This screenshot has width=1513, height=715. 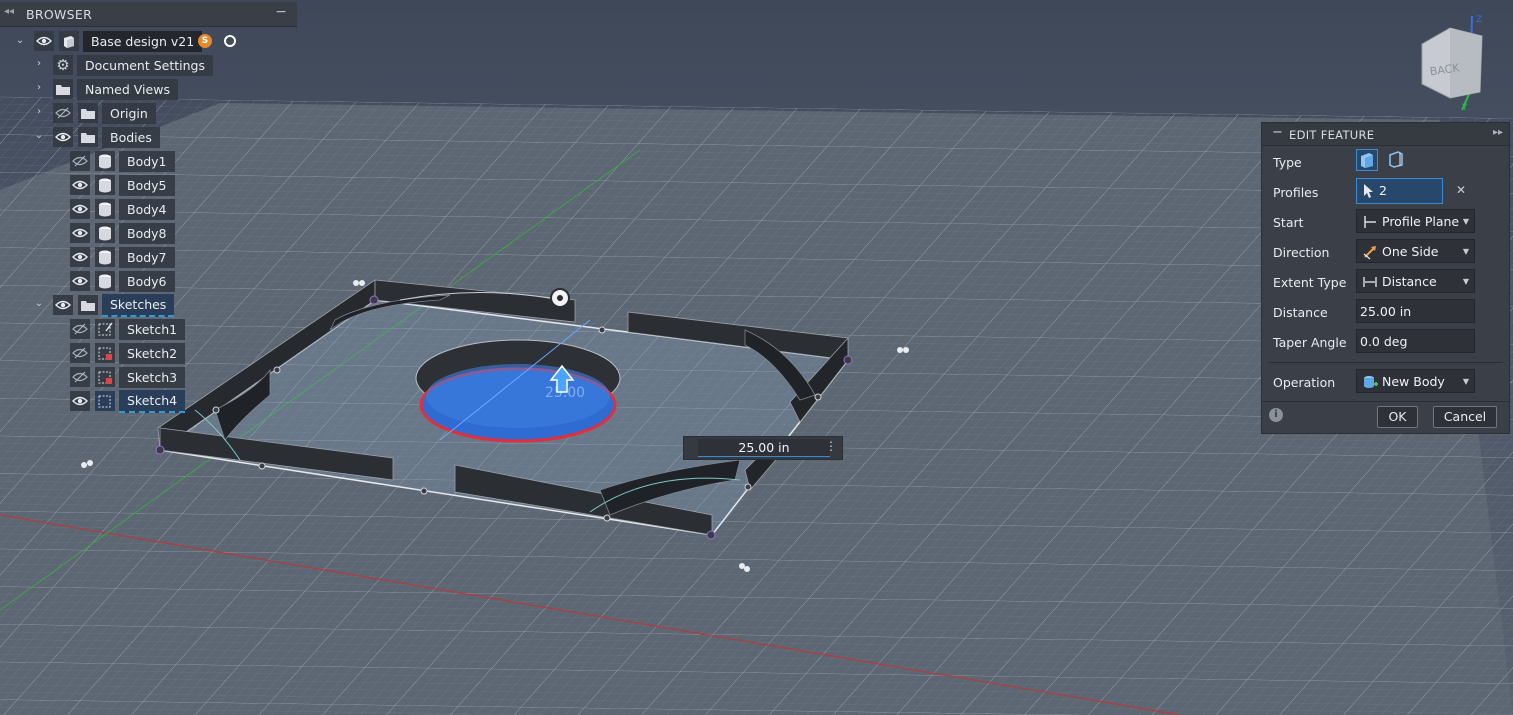 What do you see at coordinates (1304, 382) in the screenshot?
I see `operation-label: Operation` at bounding box center [1304, 382].